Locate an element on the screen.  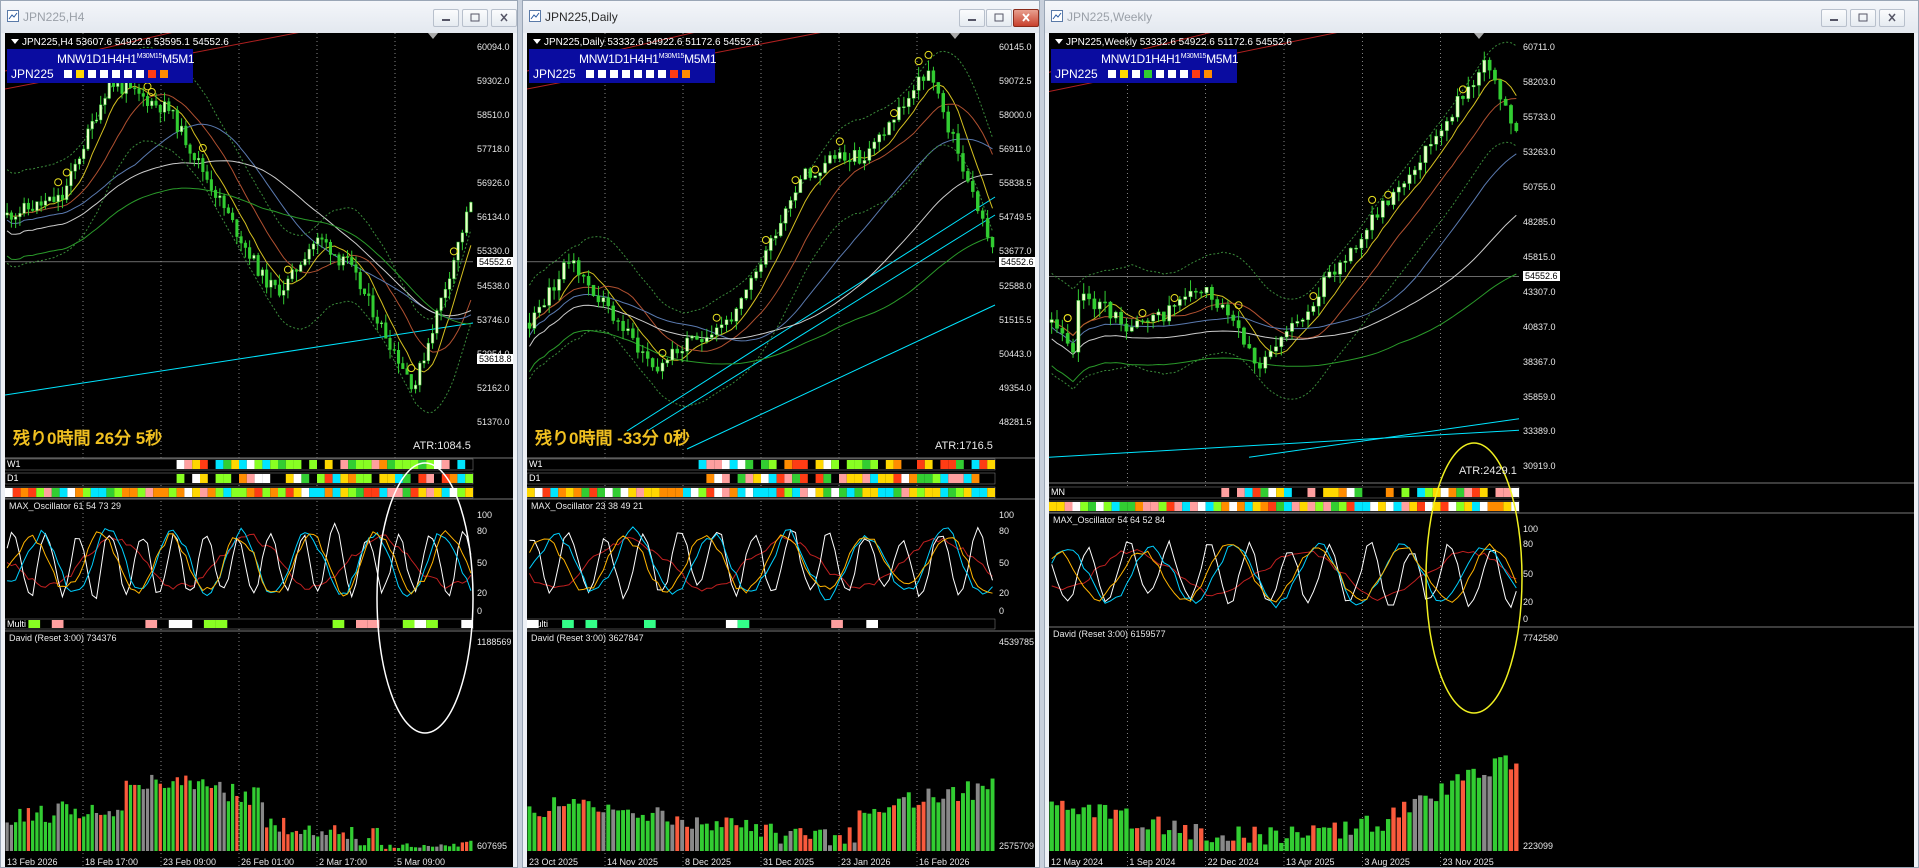
window-titlebar: JPN225,H4 is located at coordinates (259, 17).